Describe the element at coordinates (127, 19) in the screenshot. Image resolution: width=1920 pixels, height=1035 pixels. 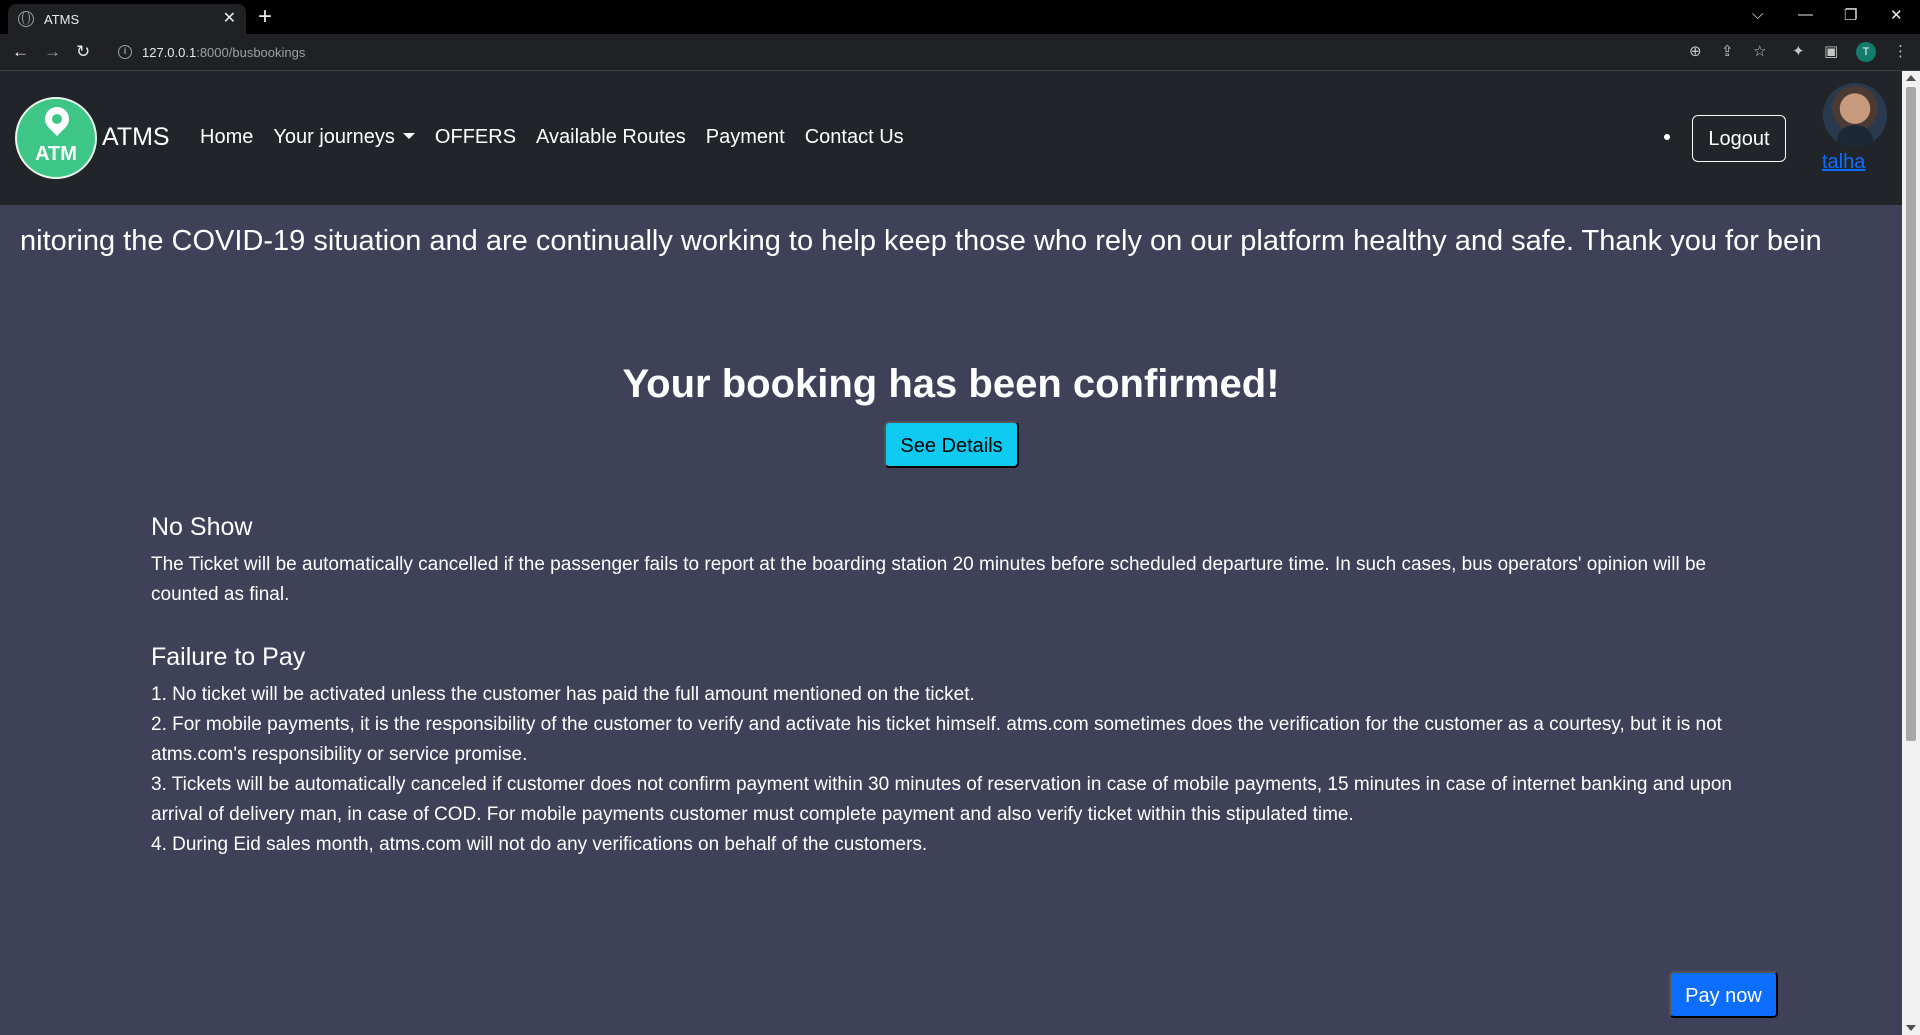
I see `browser-tab: ATMS ✕` at that location.